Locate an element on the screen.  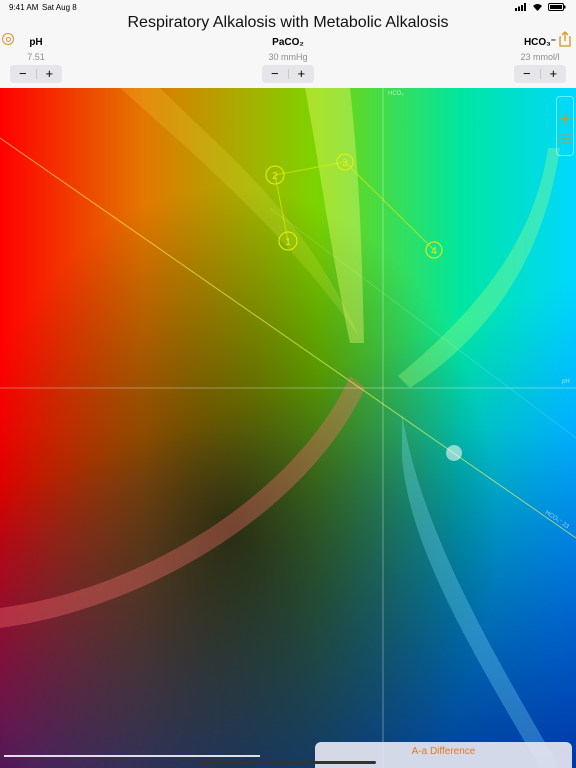
paco2-stepper: − + is located at coordinates (288, 74).